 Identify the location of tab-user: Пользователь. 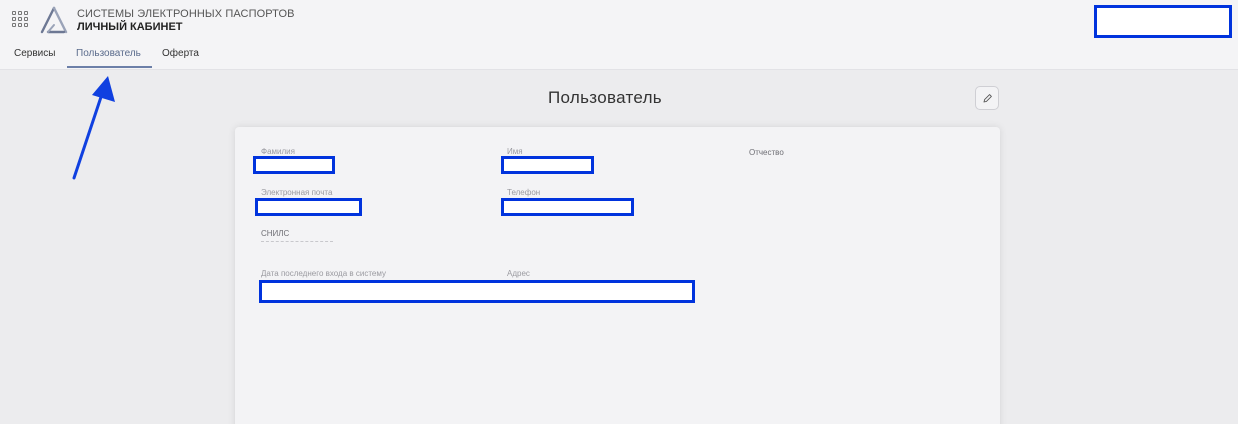
(108, 53).